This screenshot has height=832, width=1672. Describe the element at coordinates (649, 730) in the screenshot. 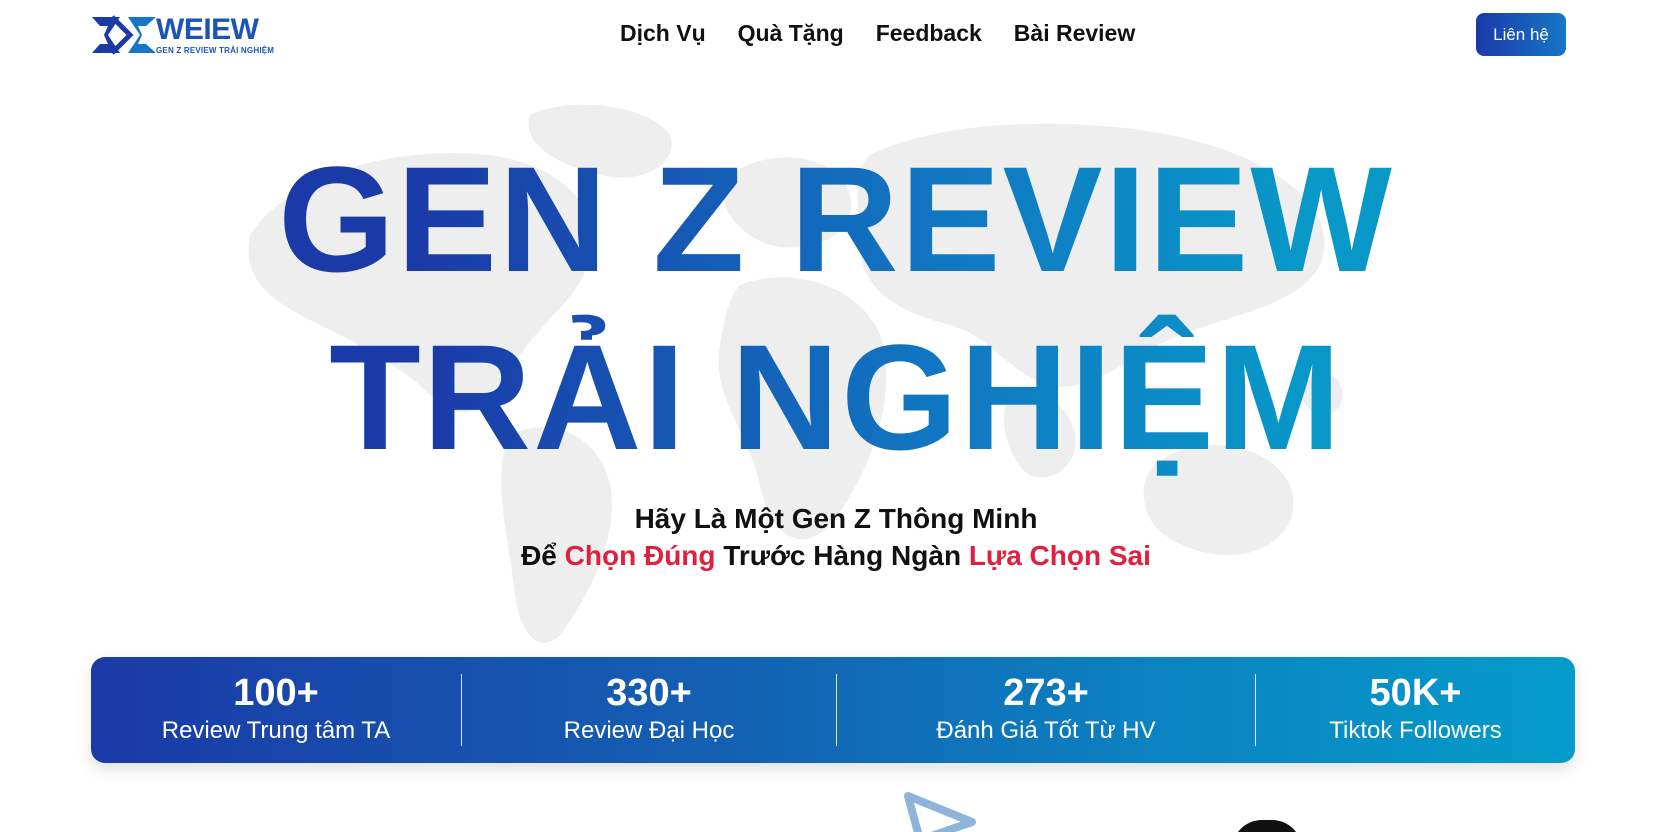

I see `stat-label: Review Đại Học` at that location.